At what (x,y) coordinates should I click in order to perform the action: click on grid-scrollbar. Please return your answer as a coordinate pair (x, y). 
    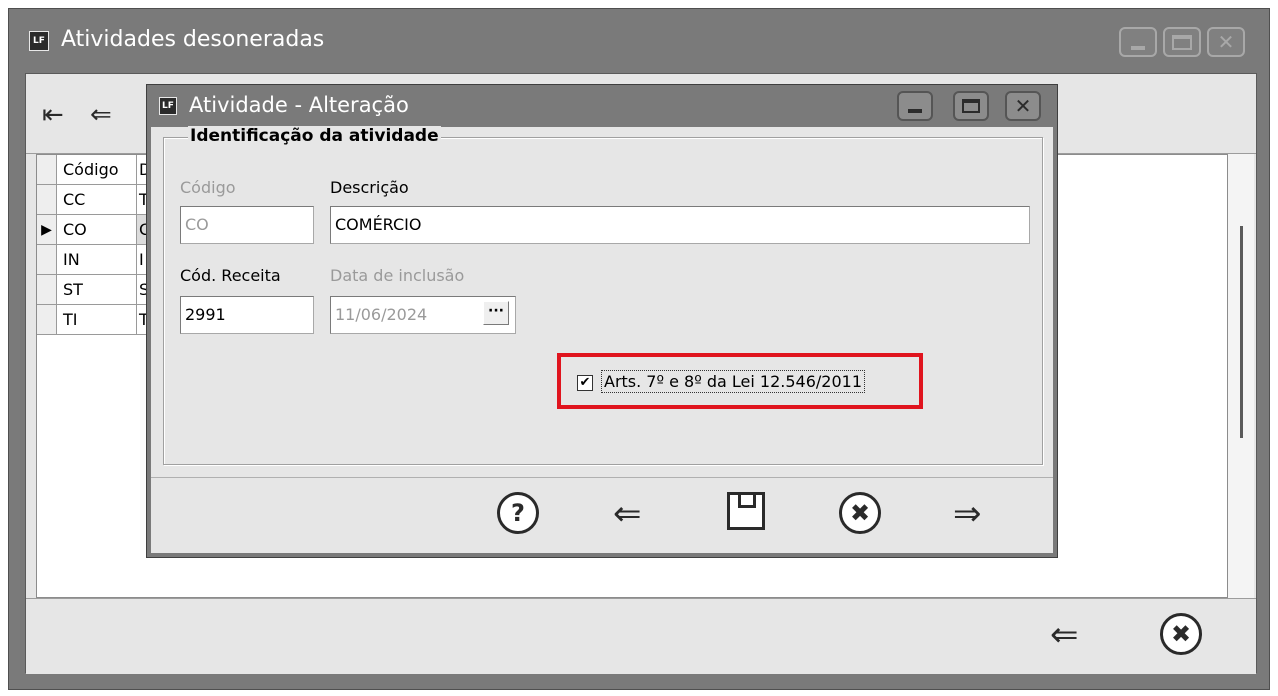
    Looking at the image, I should click on (1241, 376).